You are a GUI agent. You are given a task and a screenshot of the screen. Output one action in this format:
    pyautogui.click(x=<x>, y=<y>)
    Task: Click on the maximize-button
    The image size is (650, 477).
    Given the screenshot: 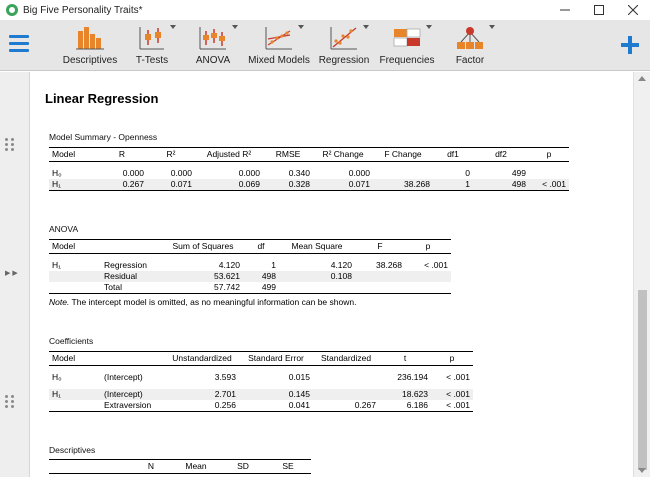 What is the action you would take?
    pyautogui.click(x=599, y=10)
    